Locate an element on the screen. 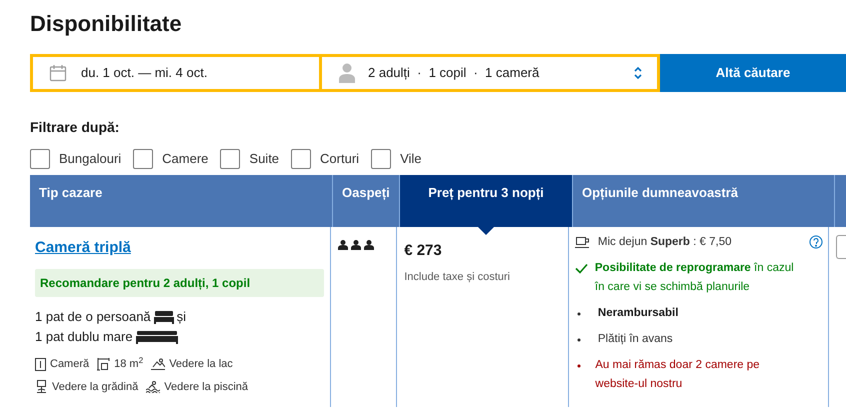 The image size is (846, 412). column-header: Tip cazare is located at coordinates (181, 201).